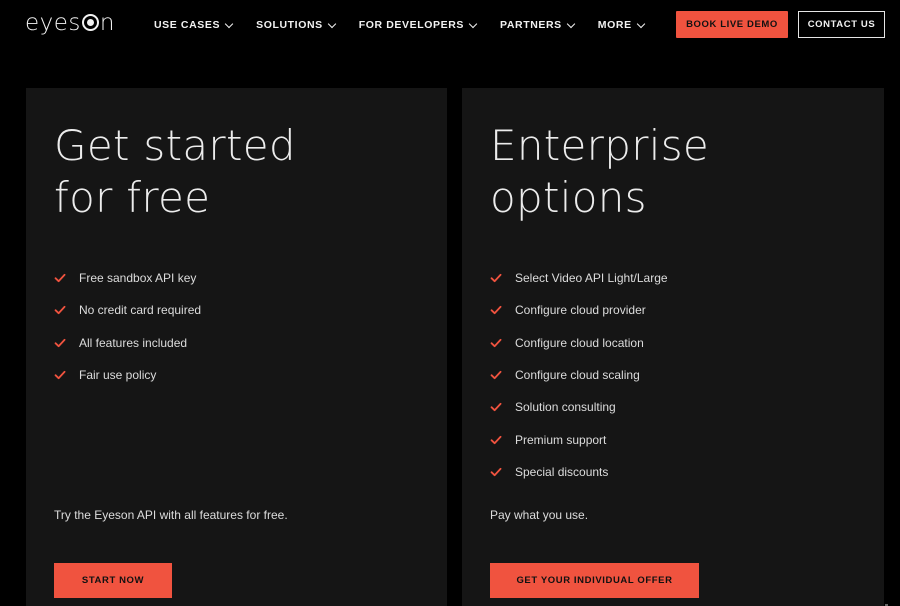 The width and height of the screenshot is (900, 606). I want to click on free-plan-title-line2: for free, so click(132, 197).